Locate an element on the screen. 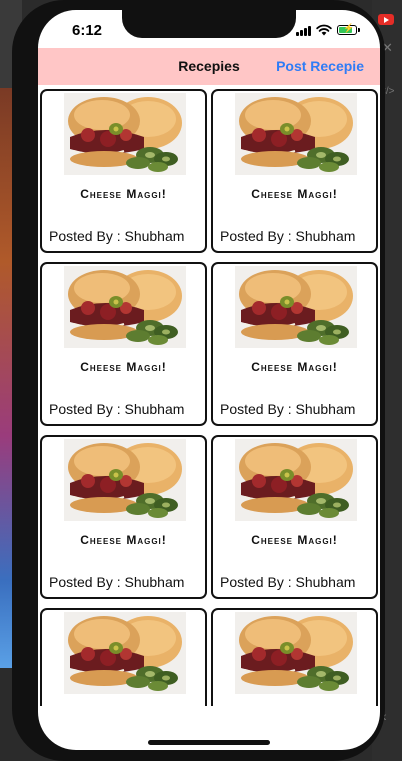 This screenshot has height=761, width=402. navigation-bar: Recepies Post Recepie is located at coordinates (209, 66).